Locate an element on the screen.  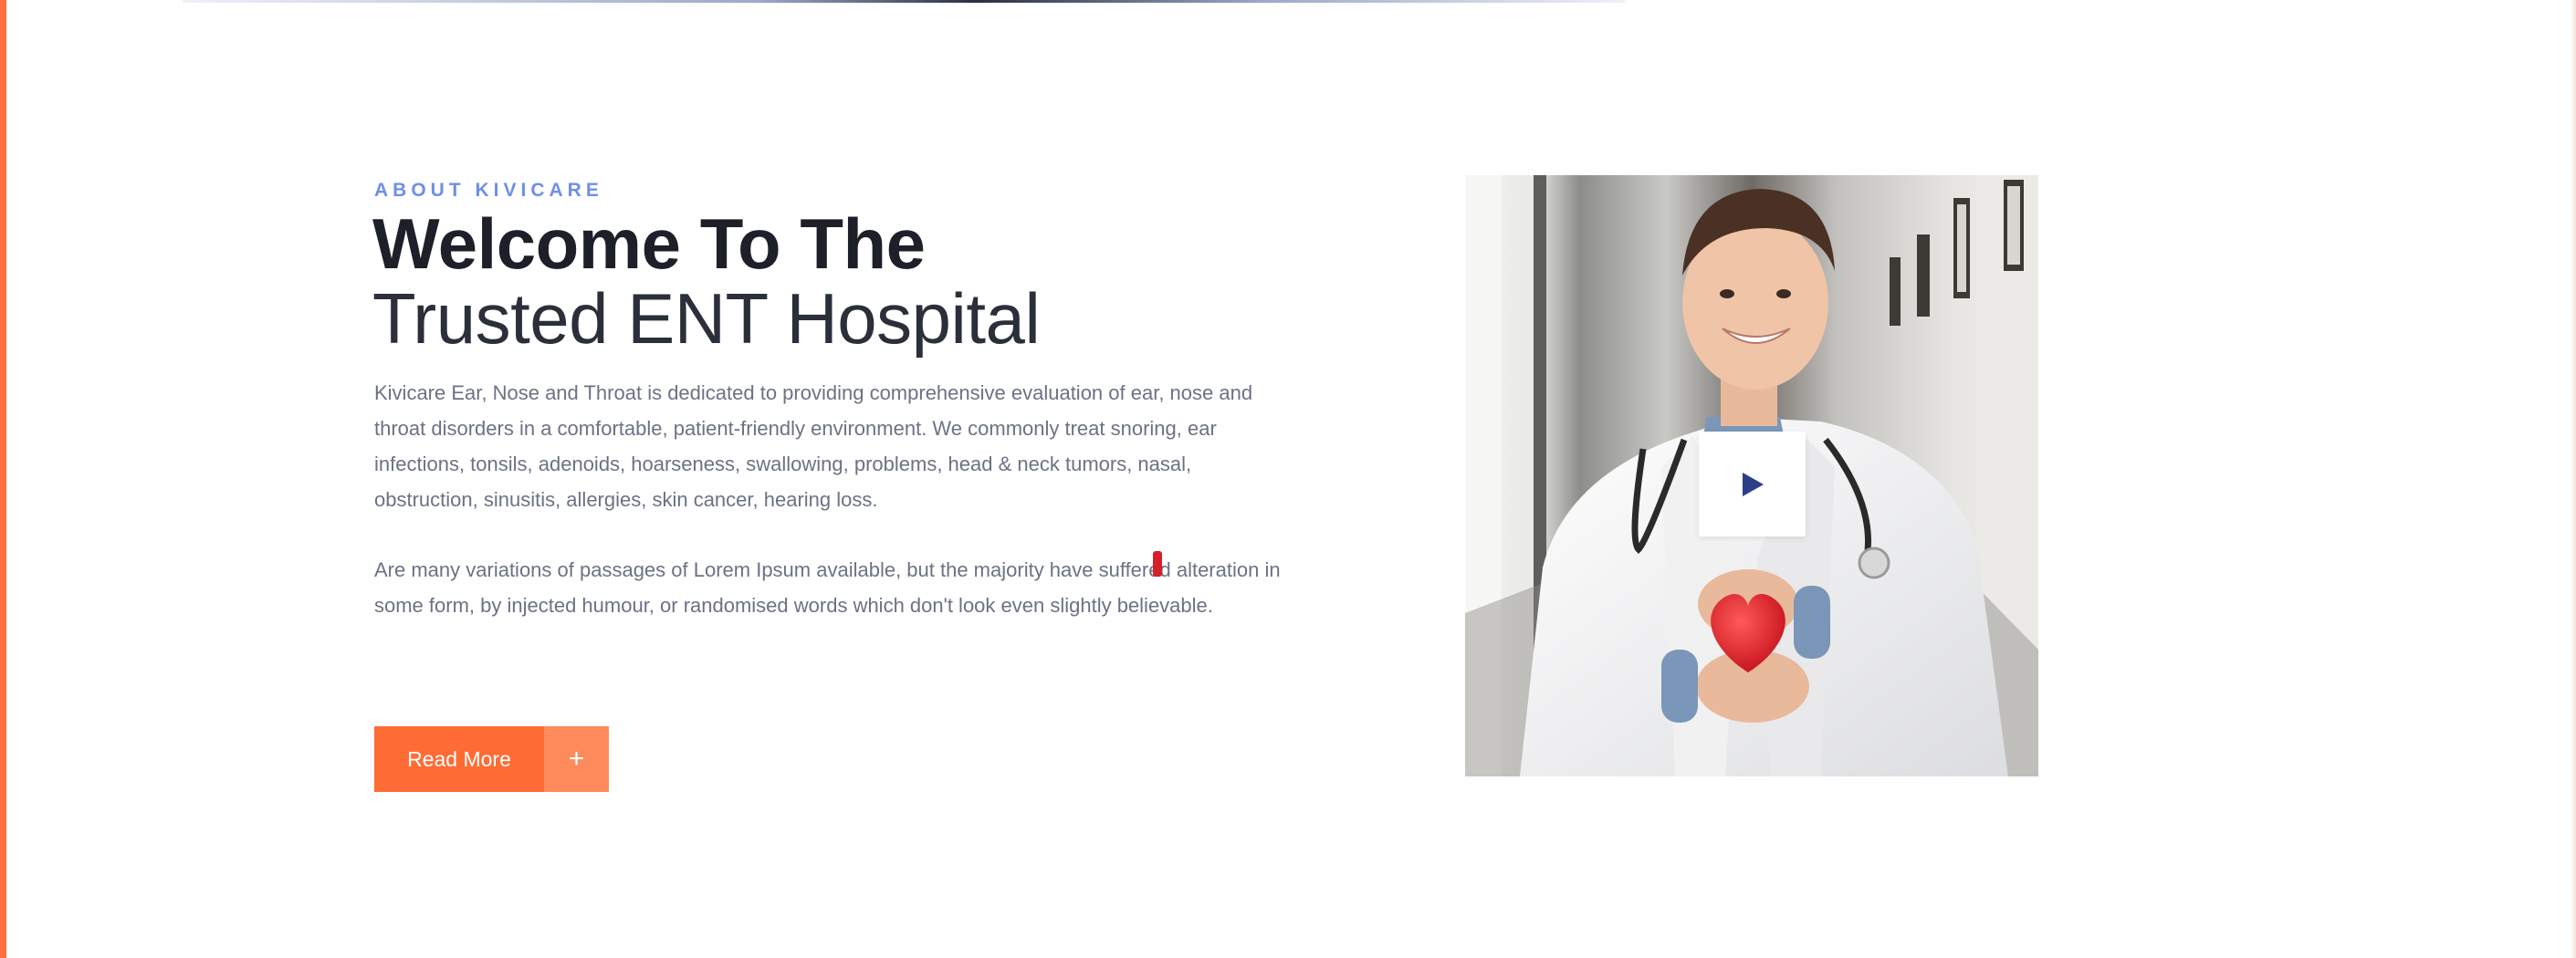
section-title-line2: Trusted ENT Hospital is located at coordinates (706, 318).